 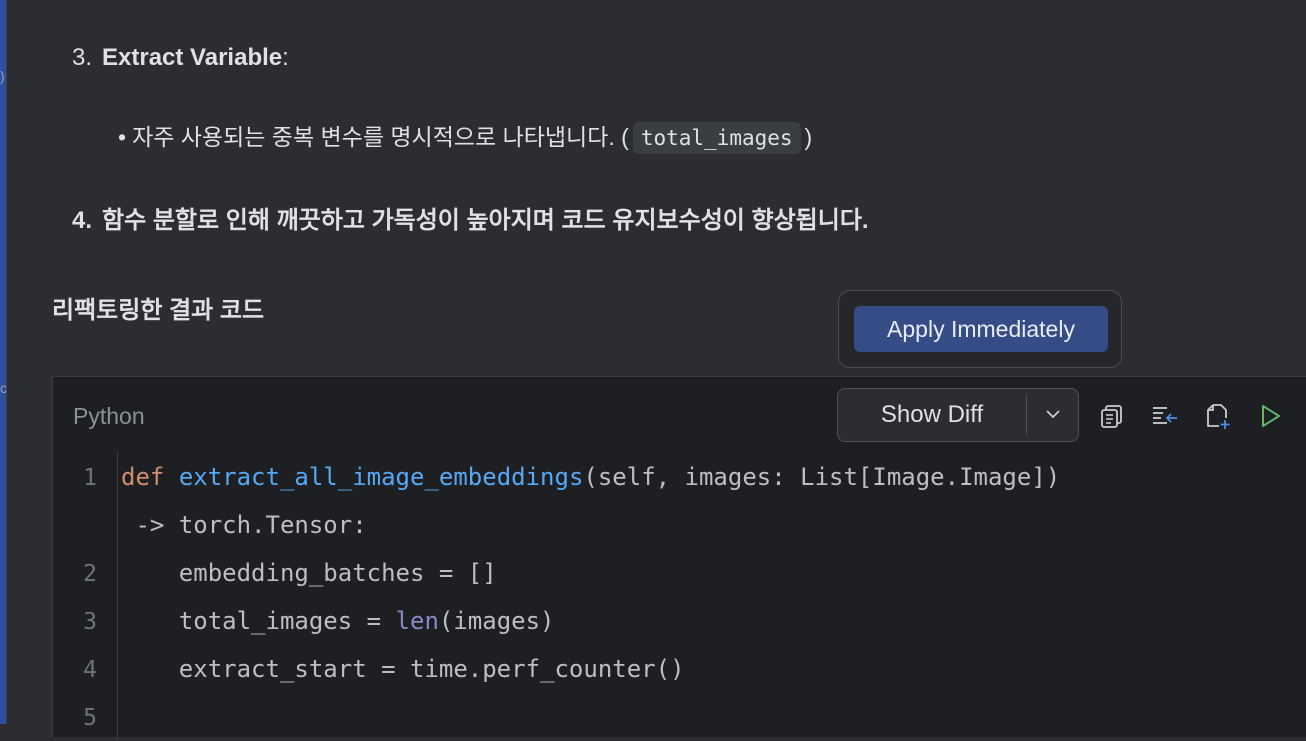 I want to click on list-item-extract-variable: 3. Extract Variable:, so click(x=180, y=58).